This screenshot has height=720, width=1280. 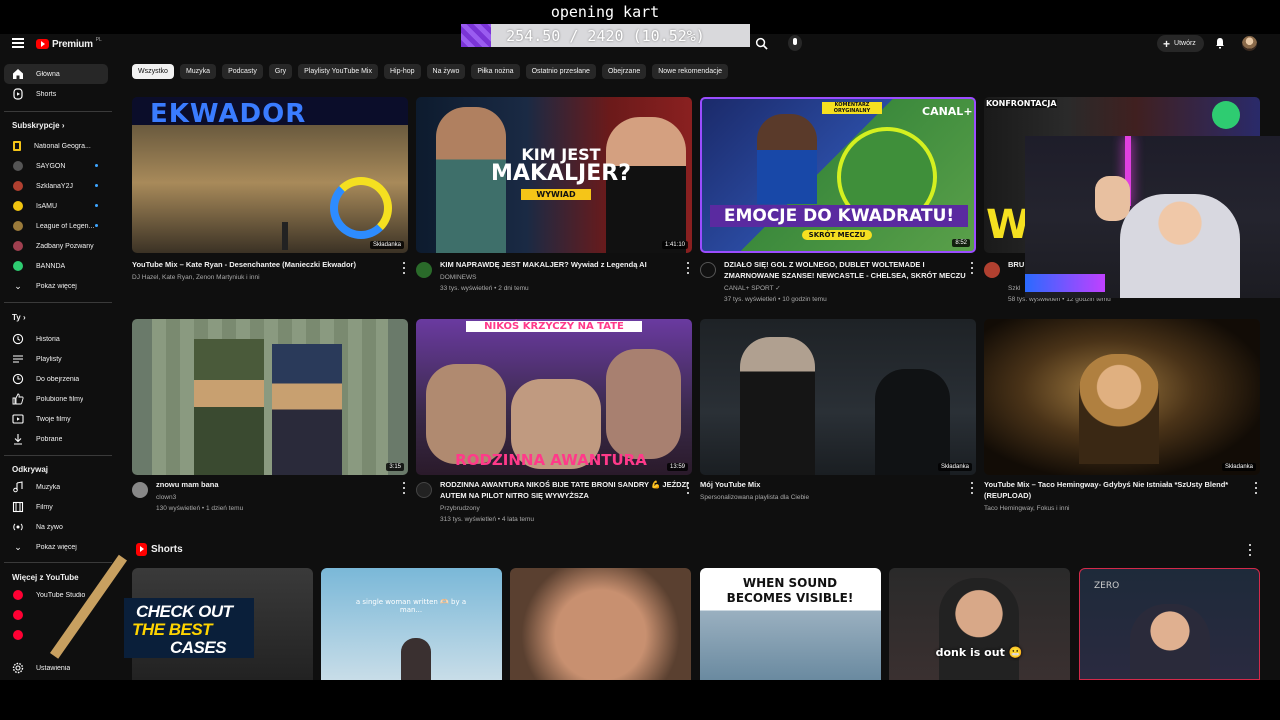 What do you see at coordinates (560, 71) in the screenshot?
I see `chip-recently-uploaded: Ostatnio przesłane` at bounding box center [560, 71].